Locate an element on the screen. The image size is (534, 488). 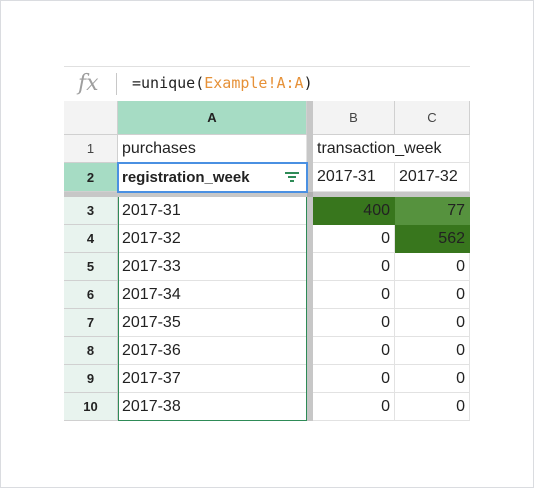
cell-a2: registration_week is located at coordinates (212, 177).